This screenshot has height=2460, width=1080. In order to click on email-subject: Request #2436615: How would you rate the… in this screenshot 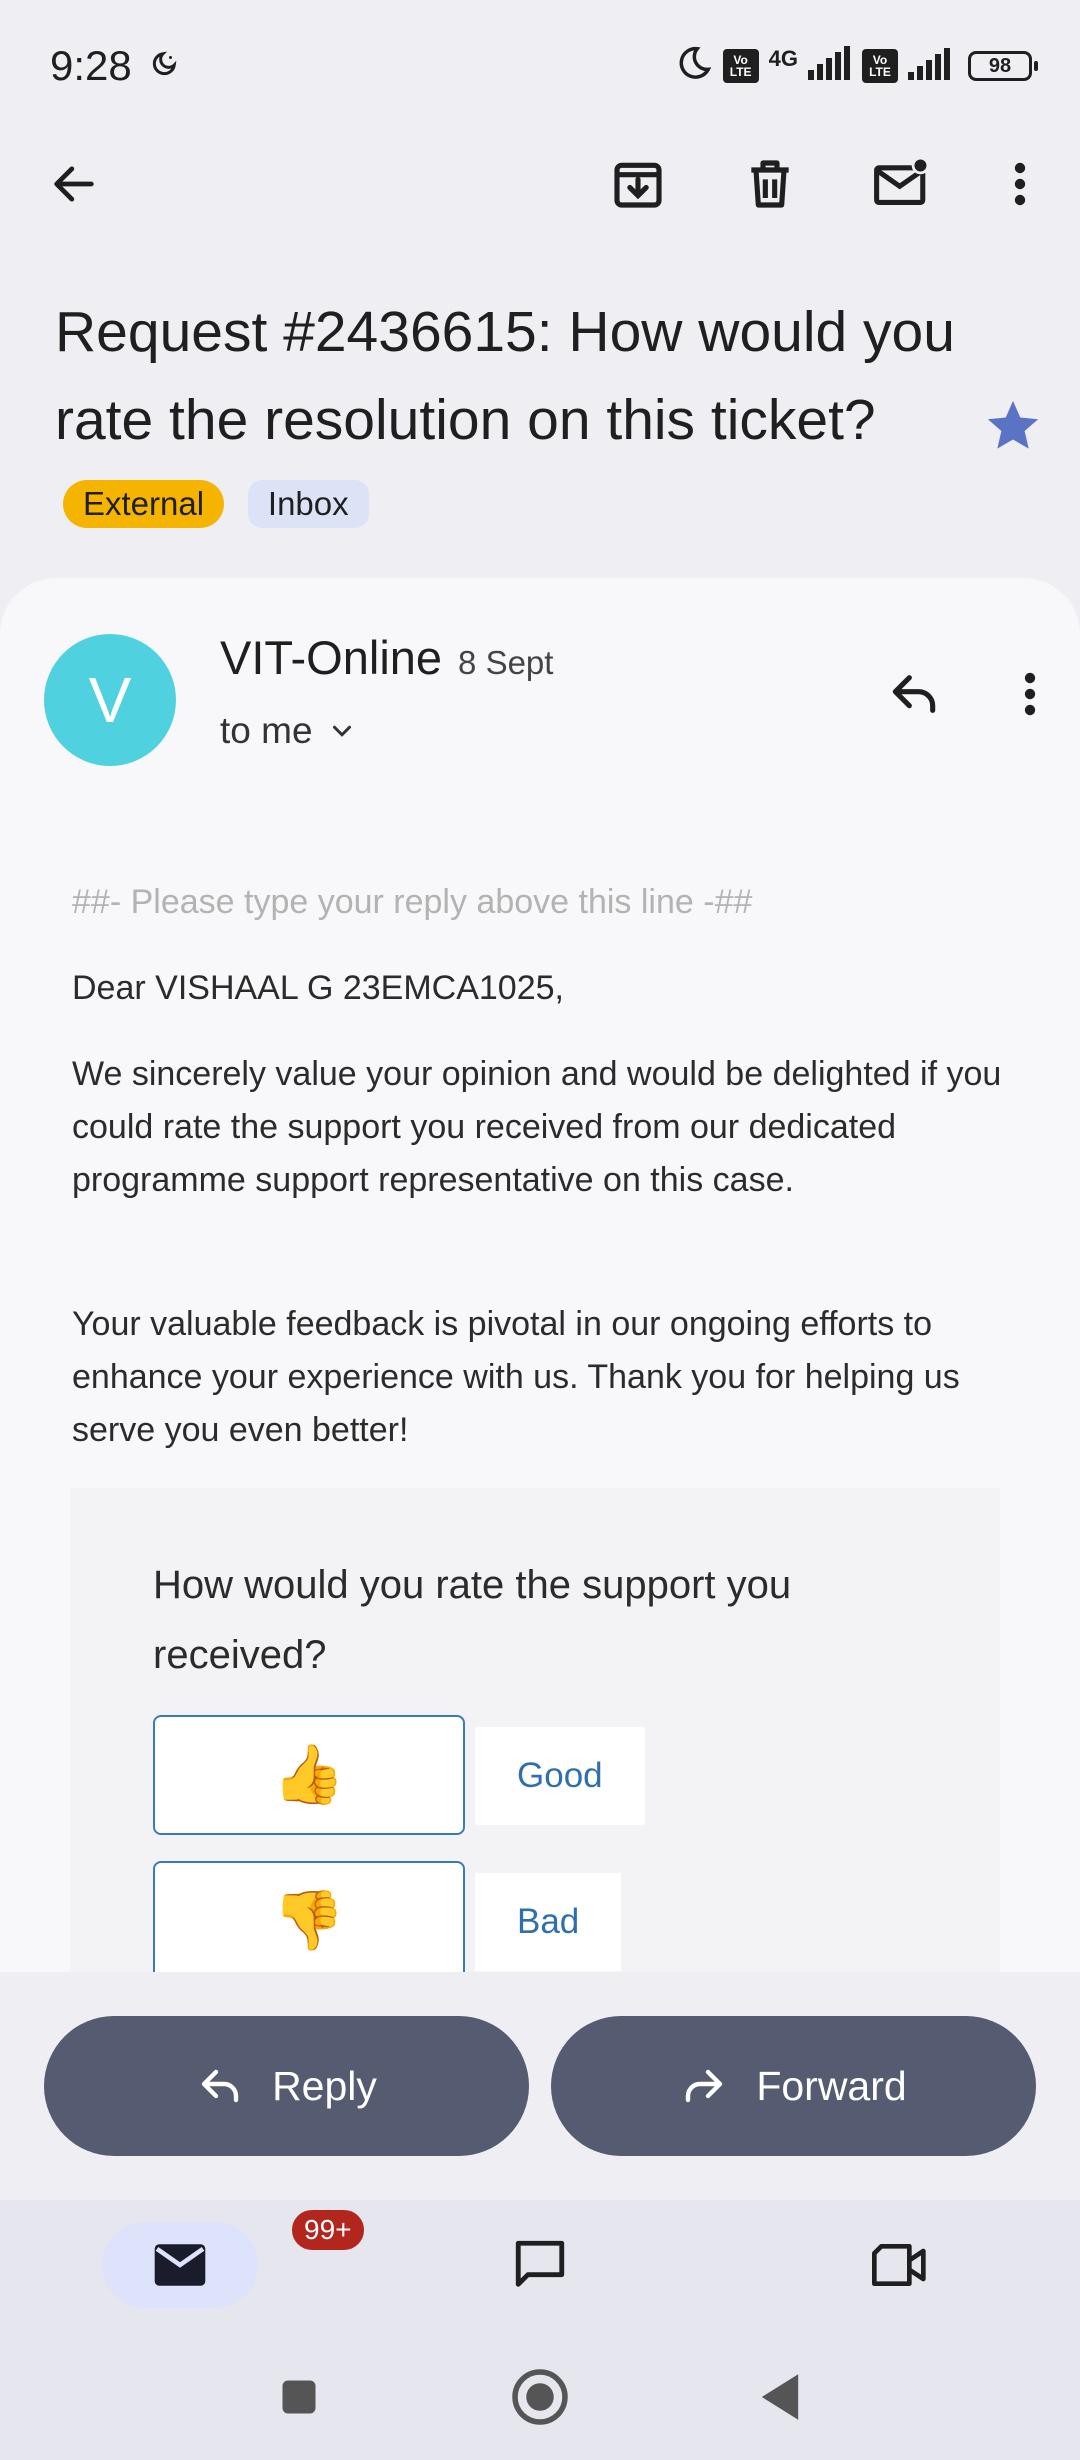, I will do `click(515, 420)`.